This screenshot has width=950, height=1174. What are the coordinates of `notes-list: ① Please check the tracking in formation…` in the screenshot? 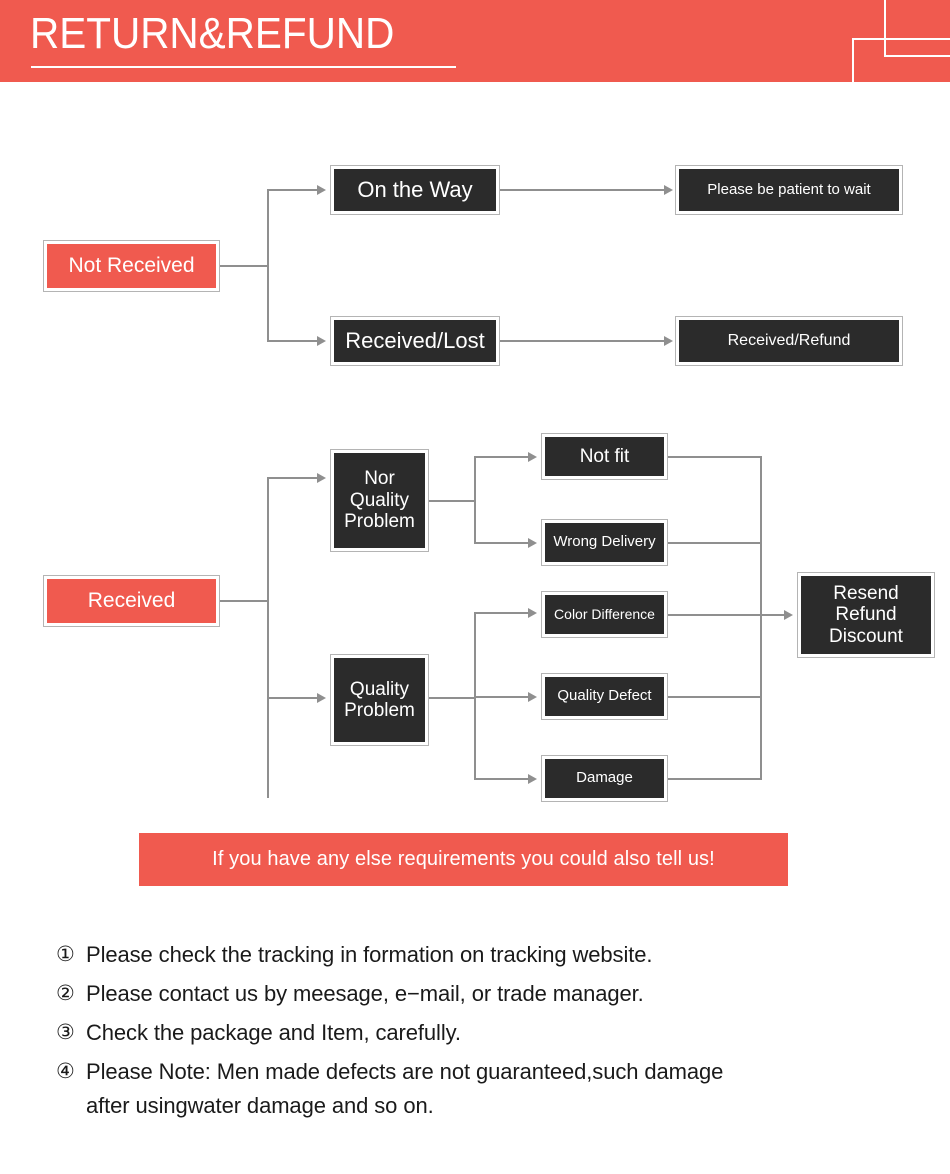 It's located at (496, 1033).